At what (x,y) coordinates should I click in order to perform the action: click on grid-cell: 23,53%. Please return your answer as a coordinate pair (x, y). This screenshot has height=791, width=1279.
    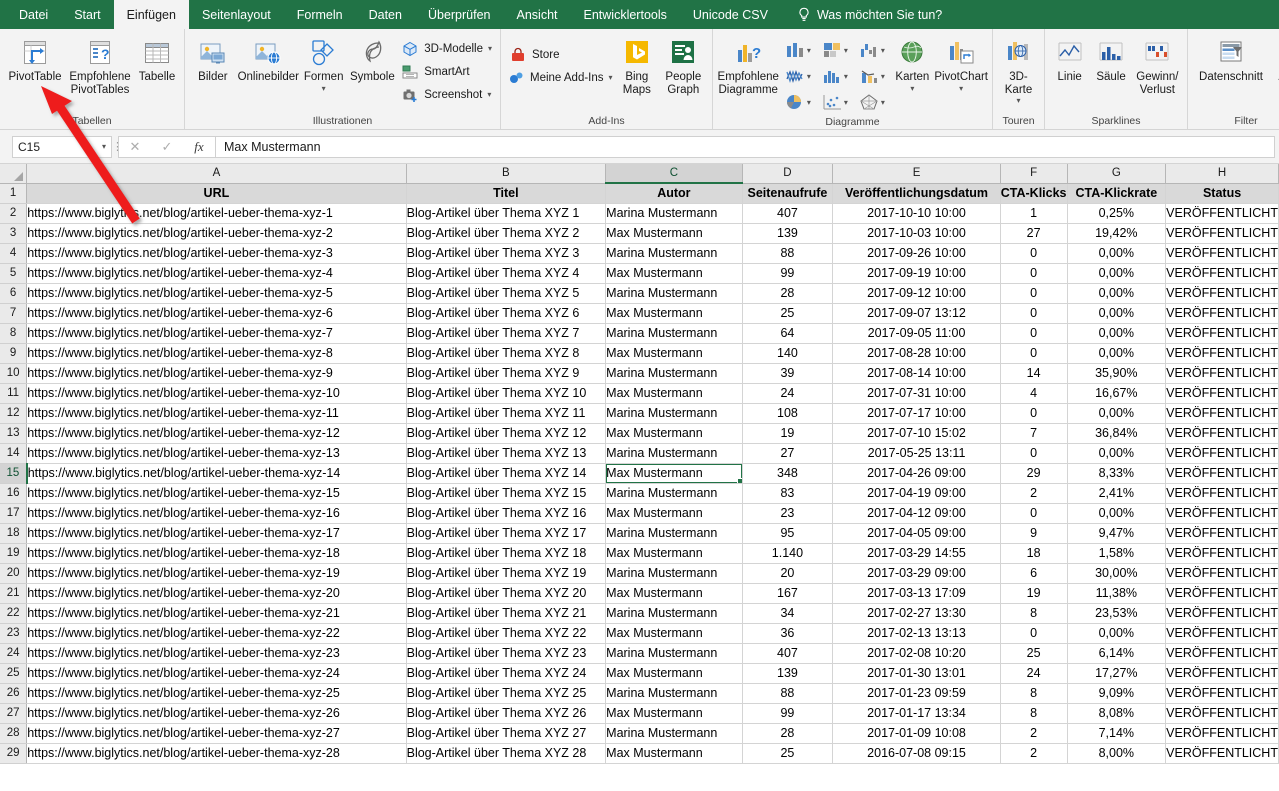
    Looking at the image, I should click on (1117, 613).